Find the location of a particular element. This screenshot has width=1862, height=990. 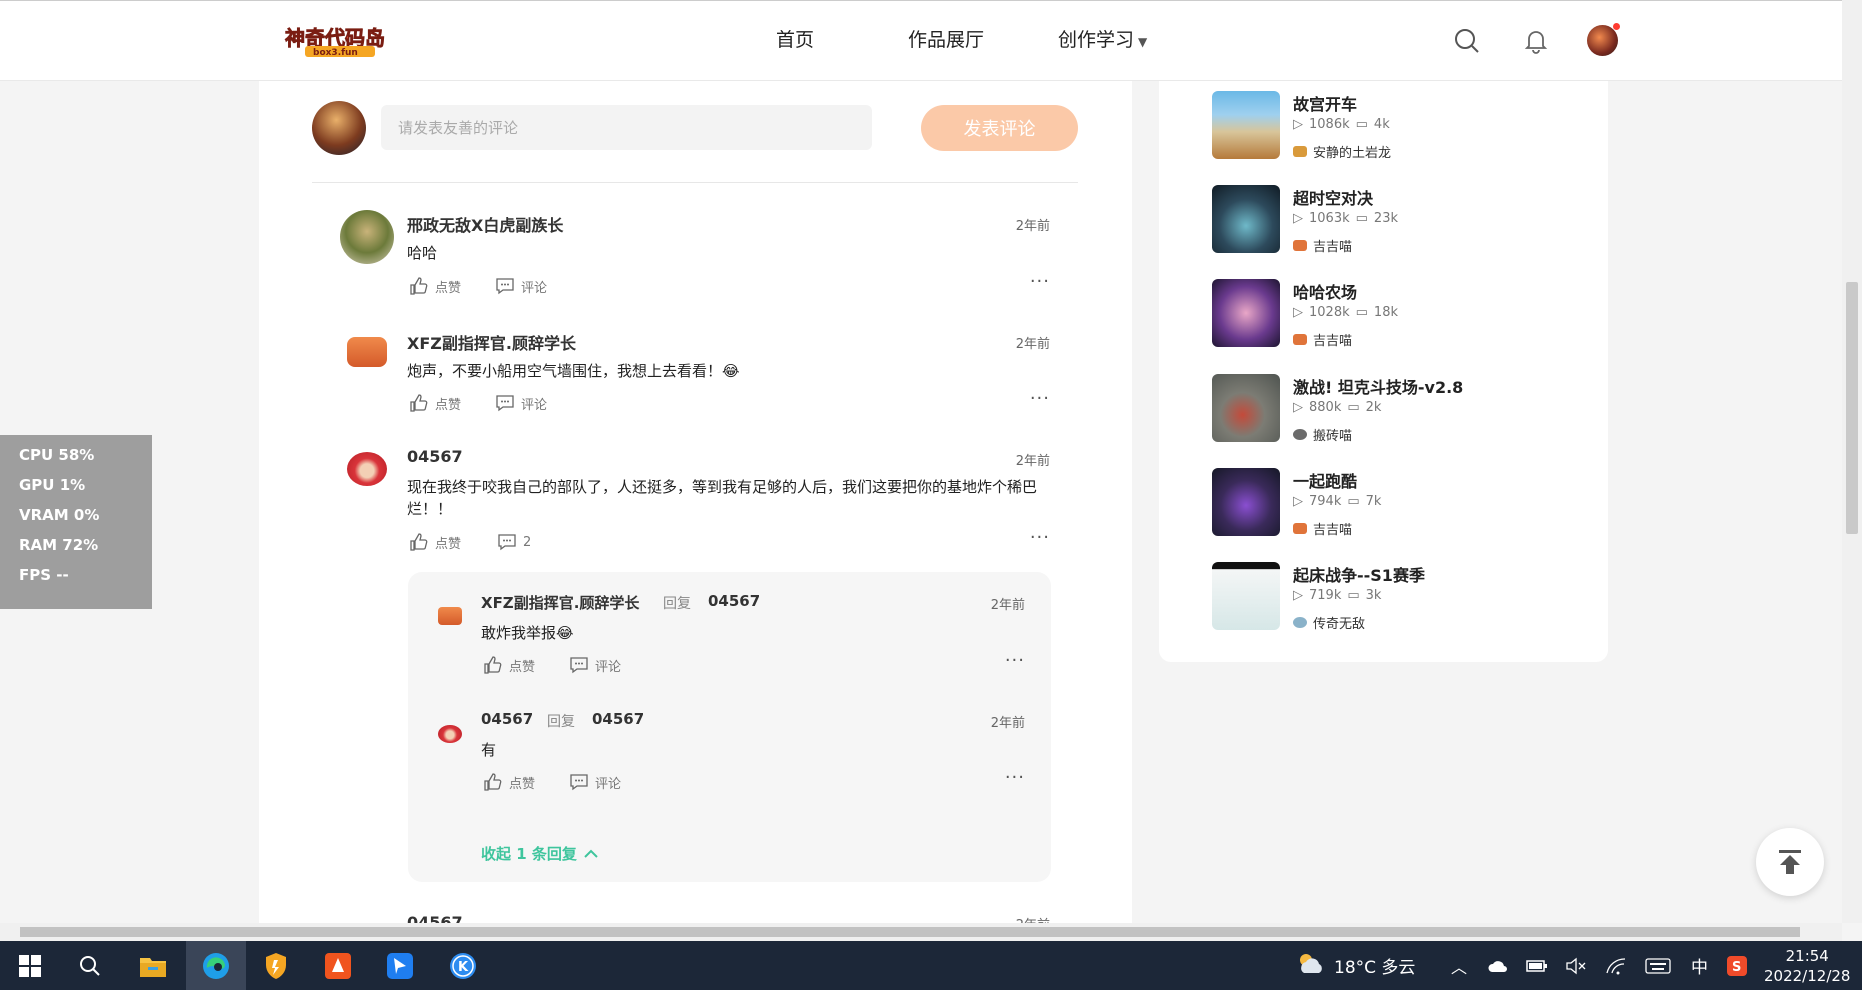

weather-widget: 18°C 多云 is located at coordinates (1355, 965).